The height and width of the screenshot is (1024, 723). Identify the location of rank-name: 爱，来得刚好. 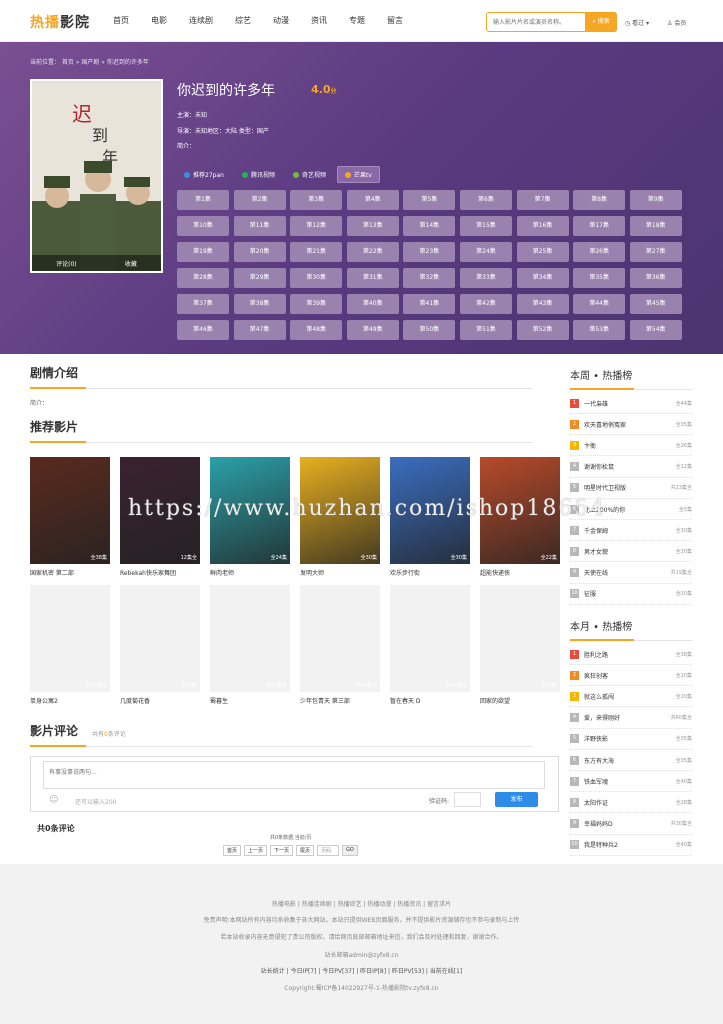
(627, 717).